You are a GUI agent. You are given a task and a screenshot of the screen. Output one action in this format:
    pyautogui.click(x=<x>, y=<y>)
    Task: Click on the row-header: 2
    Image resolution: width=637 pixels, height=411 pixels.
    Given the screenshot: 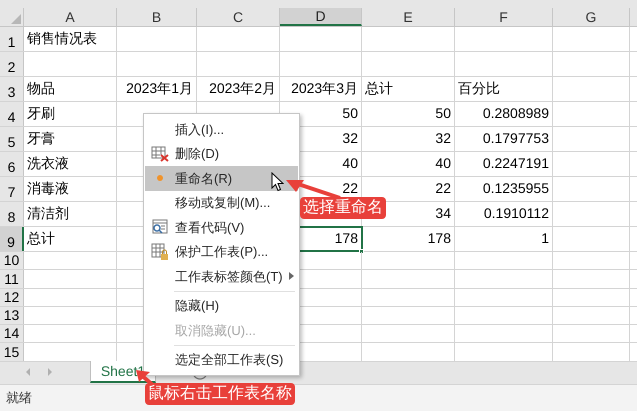 What is the action you would take?
    pyautogui.click(x=12, y=64)
    